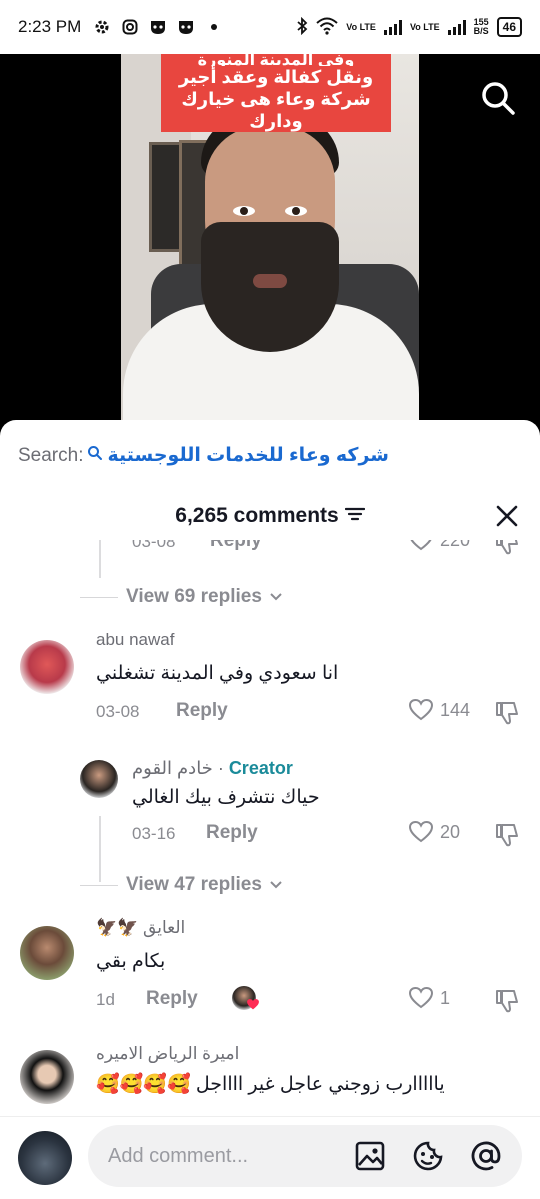 This screenshot has width=540, height=1199. Describe the element at coordinates (445, 997) in the screenshot. I see `like-count-2: 1` at that location.